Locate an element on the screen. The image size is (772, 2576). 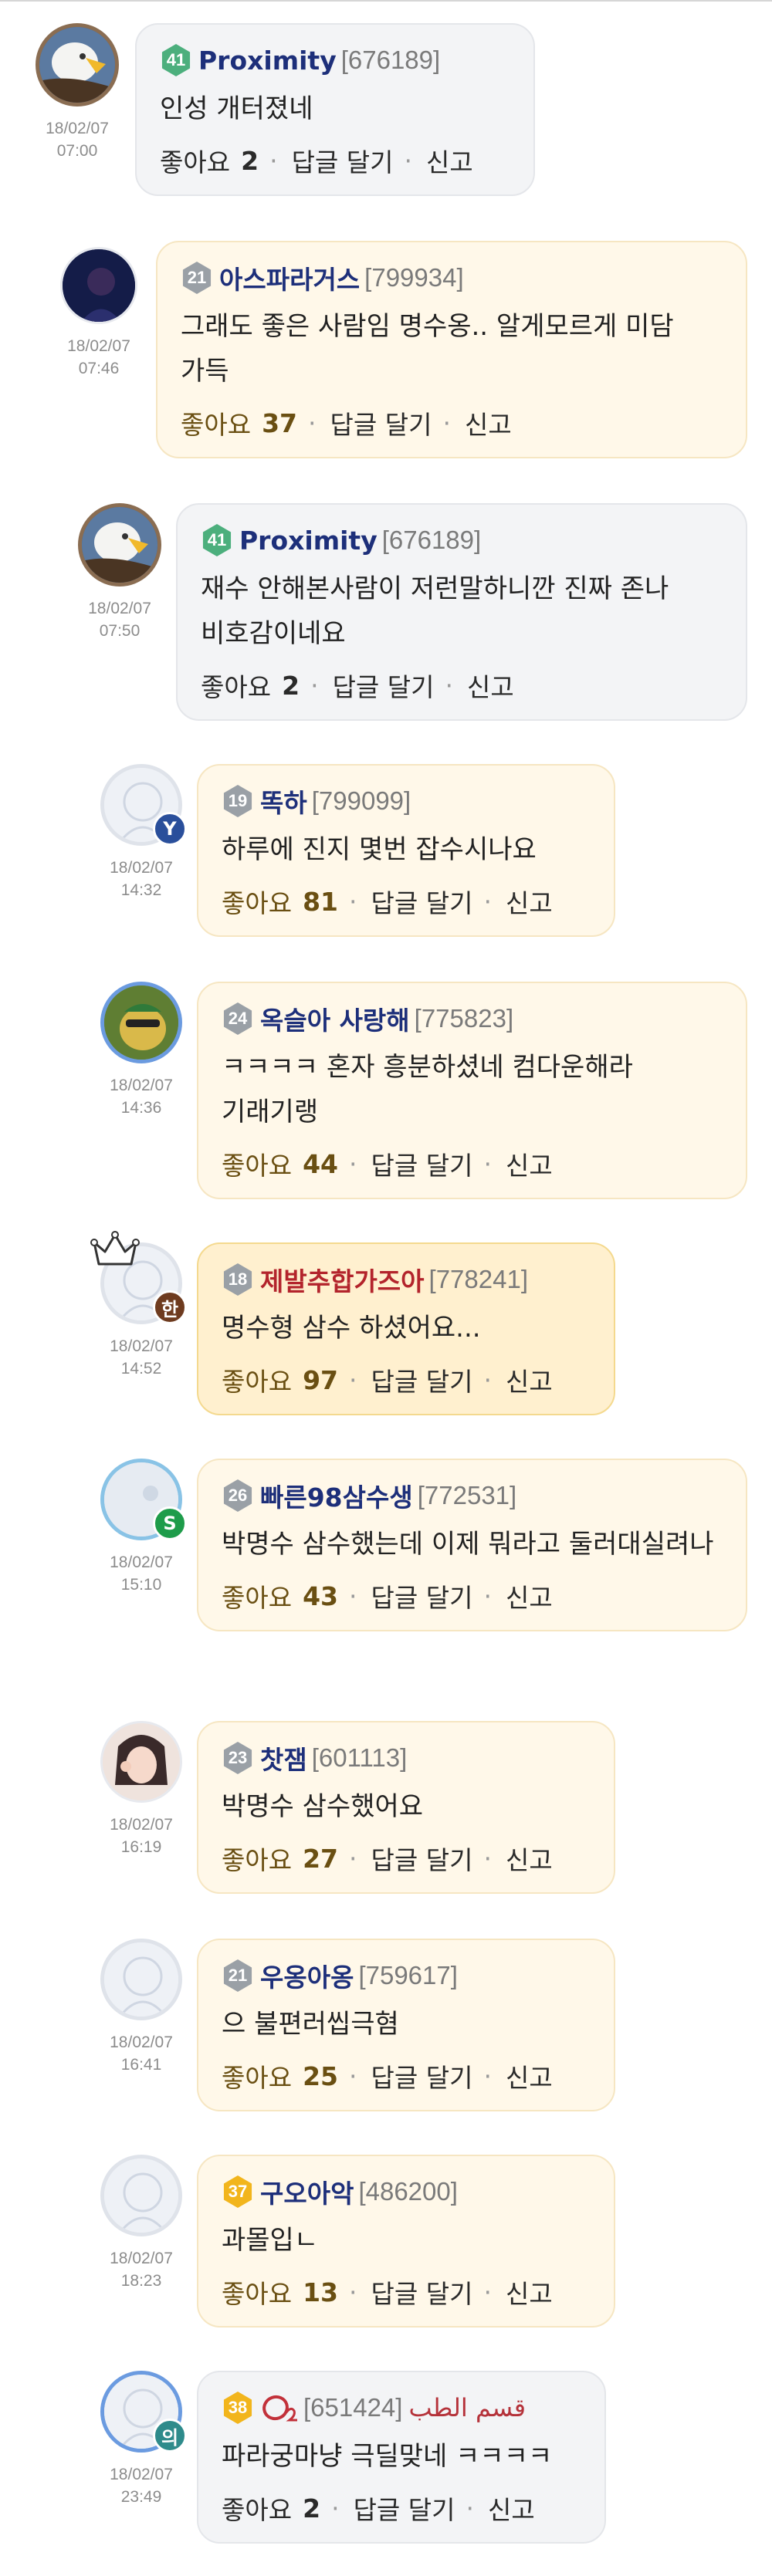
user-id: [778241] is located at coordinates (478, 1279).